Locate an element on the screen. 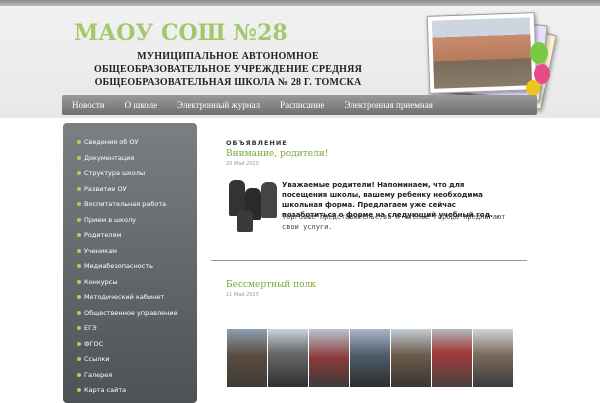  nav-item-schedule: Расписание is located at coordinates (302, 105).